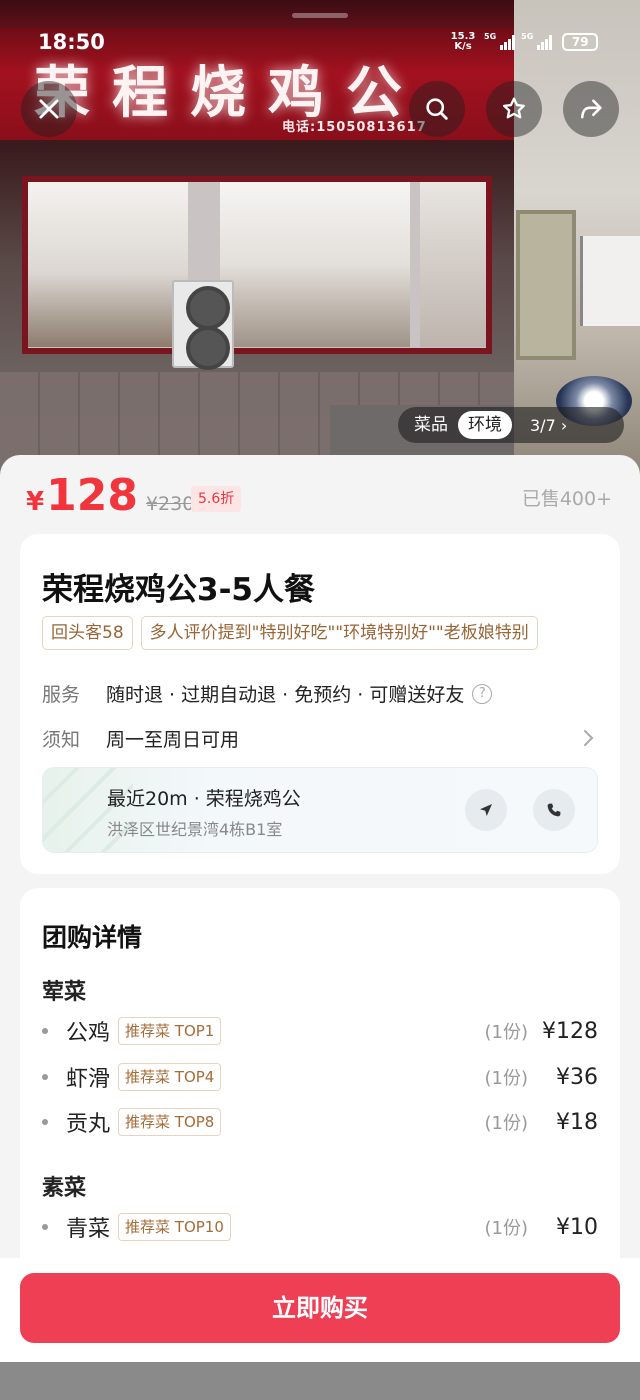 The width and height of the screenshot is (640, 1400). Describe the element at coordinates (174, 1227) in the screenshot. I see `recommend-tag: 推荐菜 TOP10` at that location.